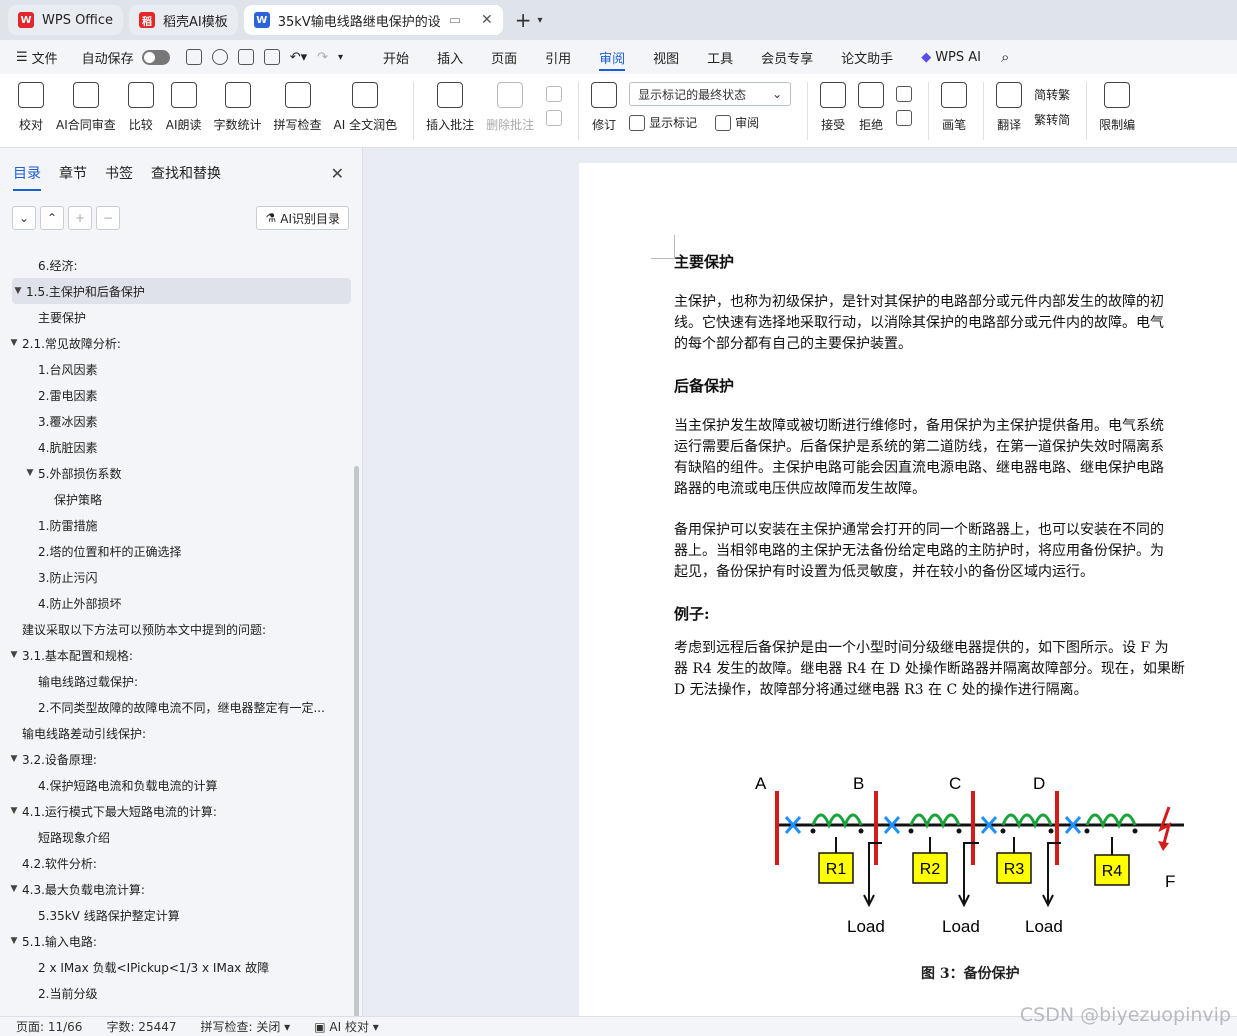 This screenshot has width=1237, height=1036. I want to click on tab-insert: 插入, so click(450, 57).